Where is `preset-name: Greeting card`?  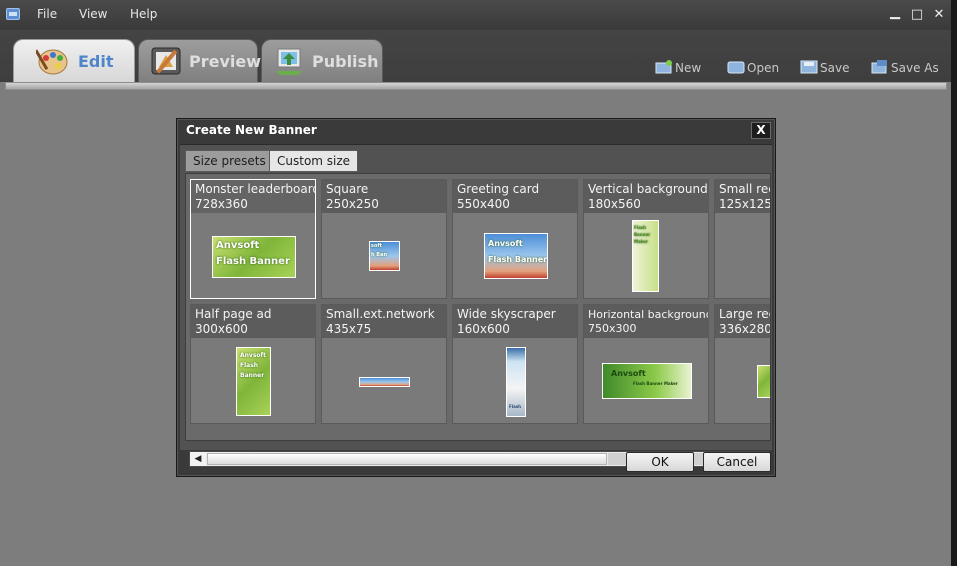 preset-name: Greeting card is located at coordinates (498, 189).